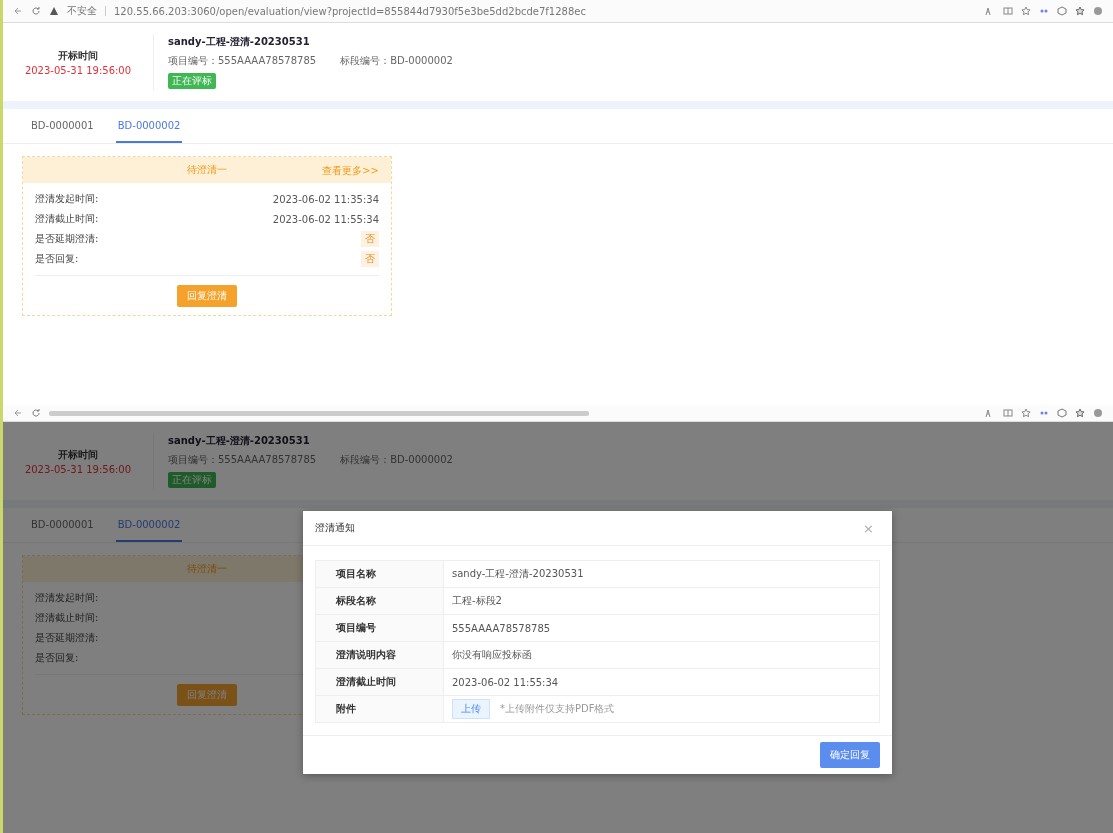 The width and height of the screenshot is (1113, 833). What do you see at coordinates (350, 171) in the screenshot?
I see `view-more-link: 查看更多>>` at bounding box center [350, 171].